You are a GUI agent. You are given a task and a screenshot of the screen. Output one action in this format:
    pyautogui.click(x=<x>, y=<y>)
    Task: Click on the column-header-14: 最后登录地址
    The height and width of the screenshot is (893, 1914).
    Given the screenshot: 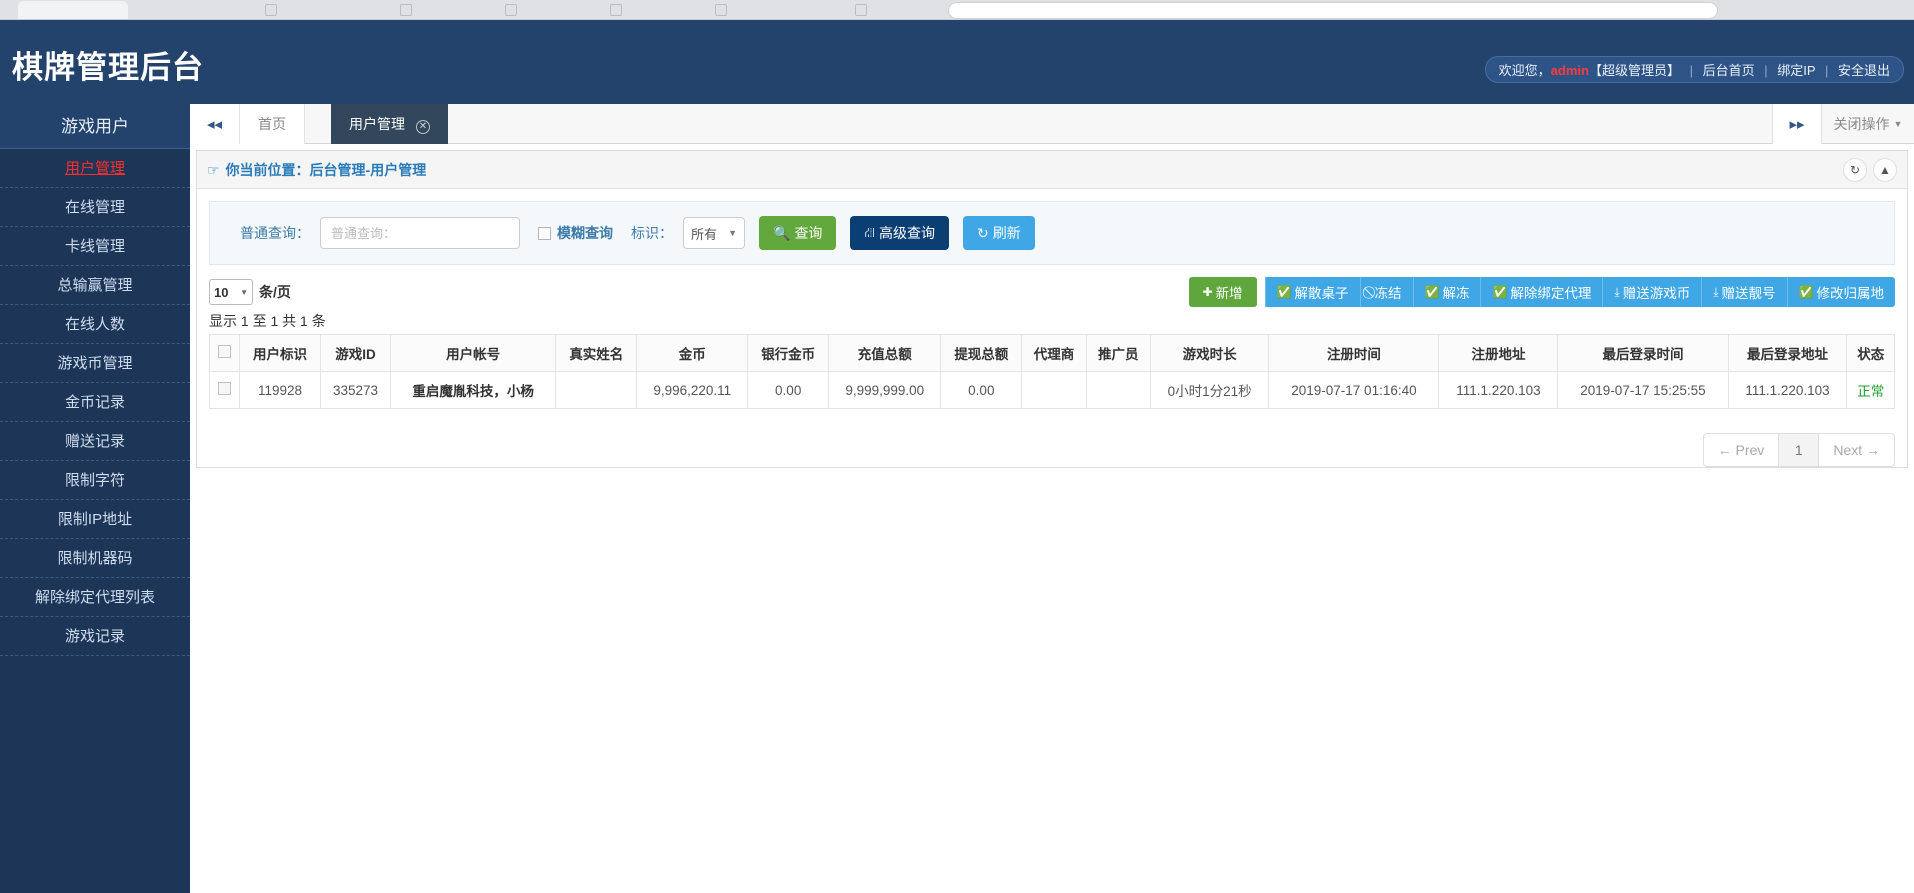 What is the action you would take?
    pyautogui.click(x=1787, y=353)
    